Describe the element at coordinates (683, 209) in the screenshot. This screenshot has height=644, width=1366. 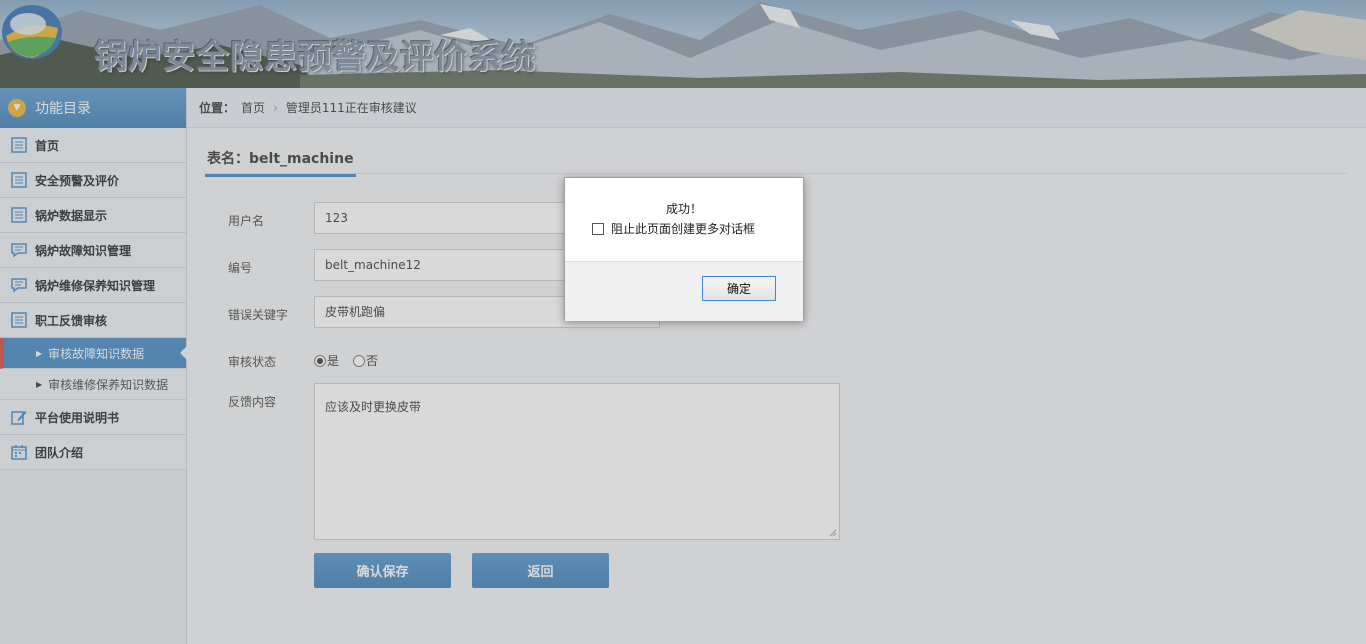
I see `alert-message: 成功！` at that location.